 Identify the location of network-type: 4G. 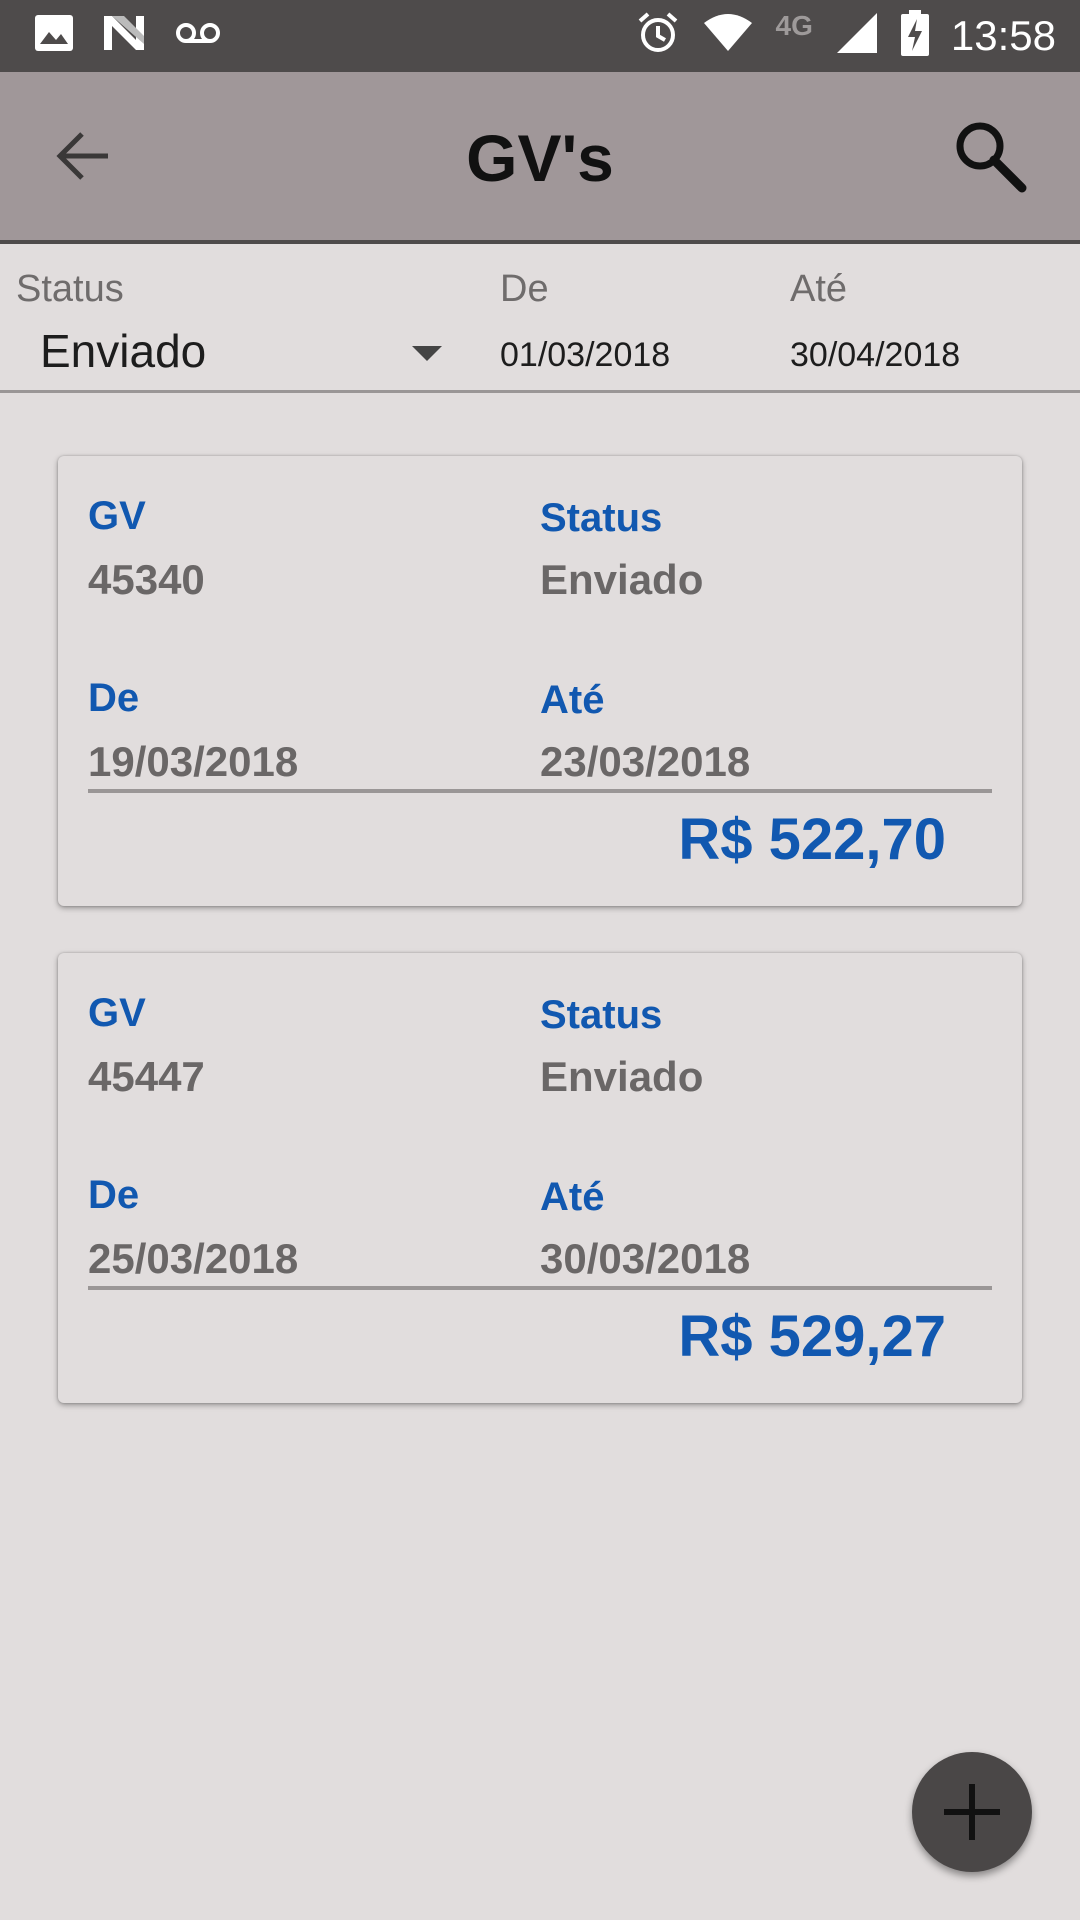
(794, 25).